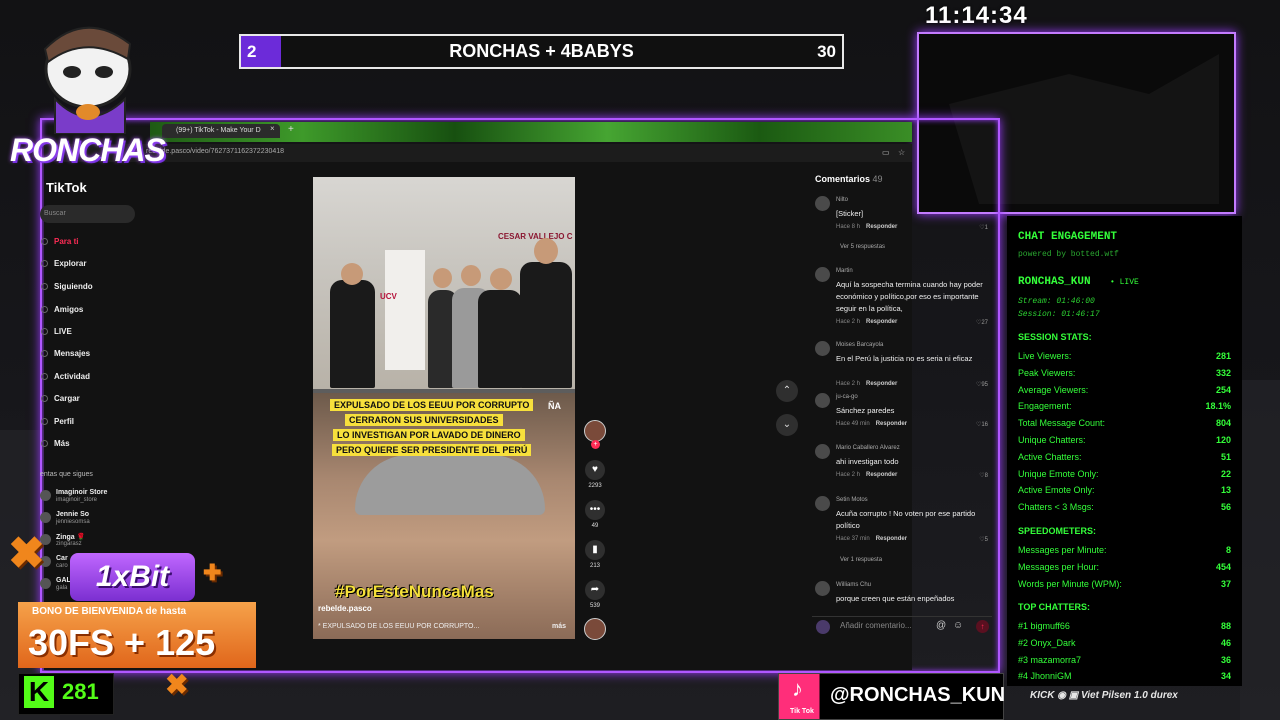  I want to click on stat-value: 804, so click(1223, 423).